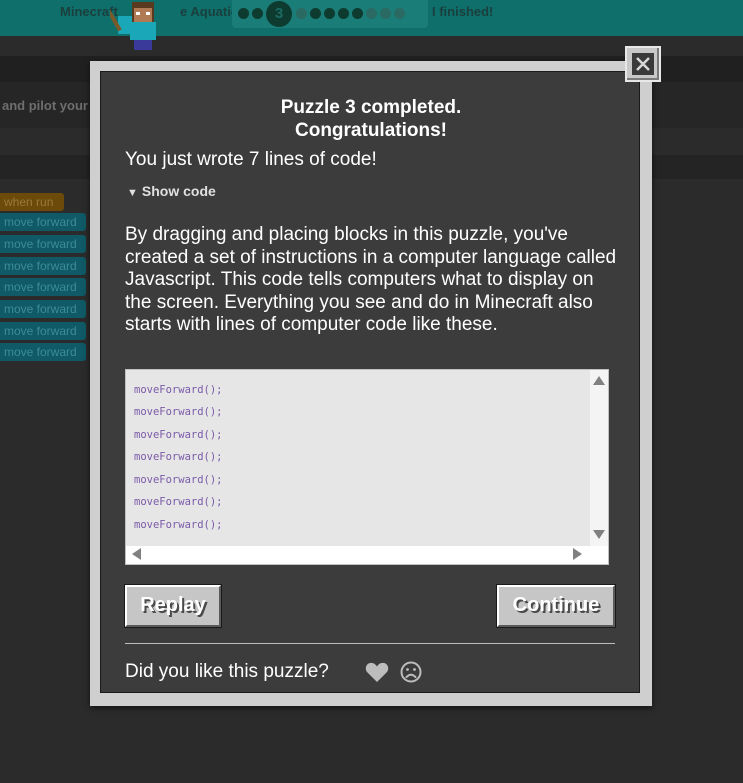  Describe the element at coordinates (173, 606) in the screenshot. I see `replay-button: Replay` at that location.